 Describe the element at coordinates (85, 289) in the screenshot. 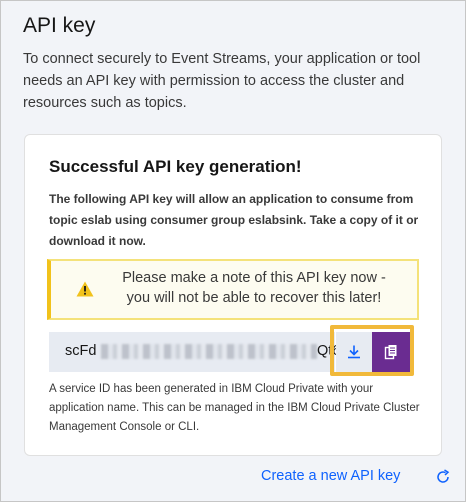

I see `warning-icon` at that location.